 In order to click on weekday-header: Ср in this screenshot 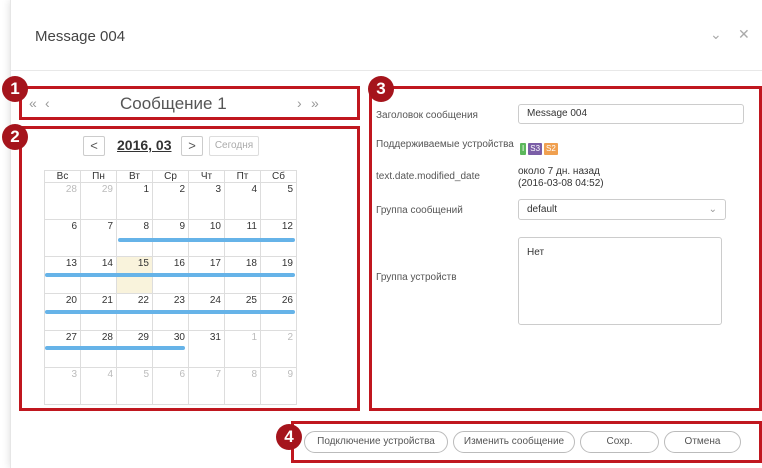, I will do `click(170, 176)`.